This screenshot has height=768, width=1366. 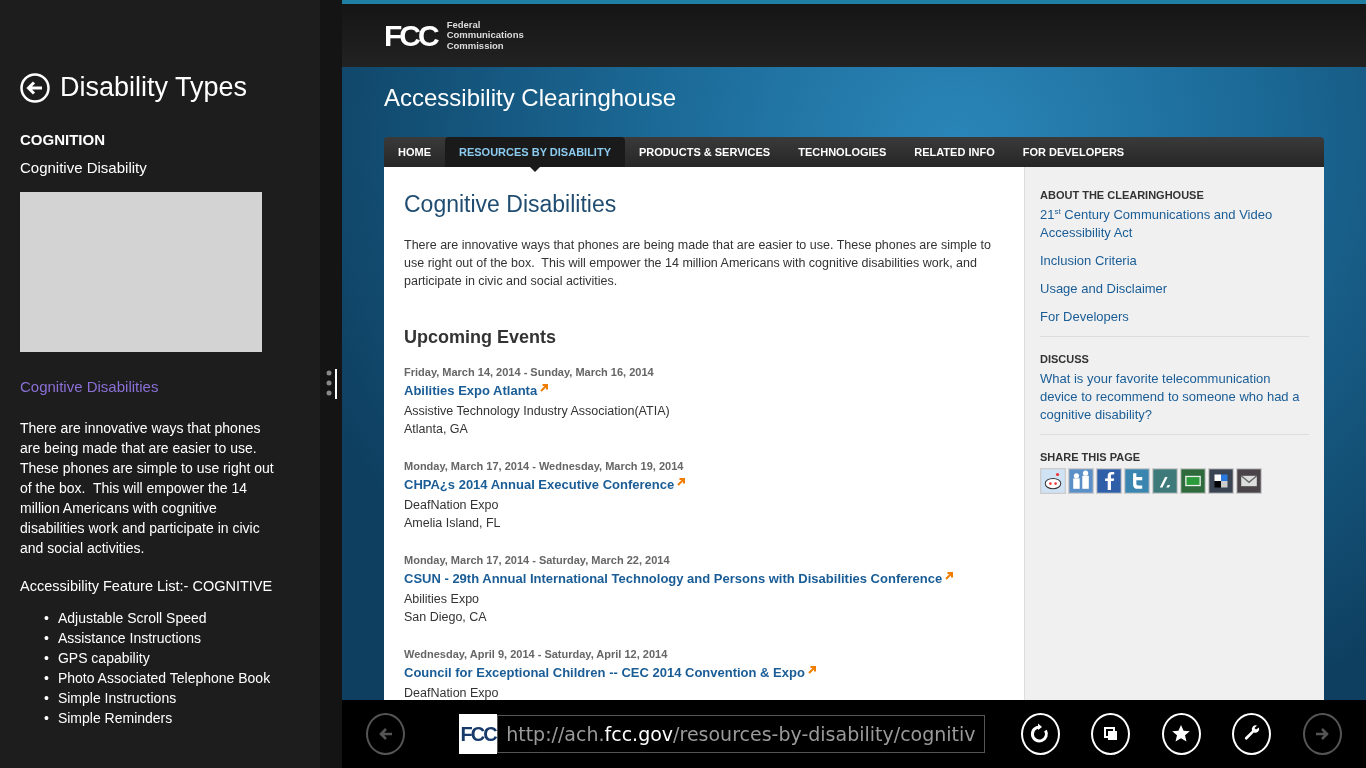 What do you see at coordinates (537, 560) in the screenshot?
I see `event-date: Monday, March 17, 2014 - Saturday, March 22, 2014` at bounding box center [537, 560].